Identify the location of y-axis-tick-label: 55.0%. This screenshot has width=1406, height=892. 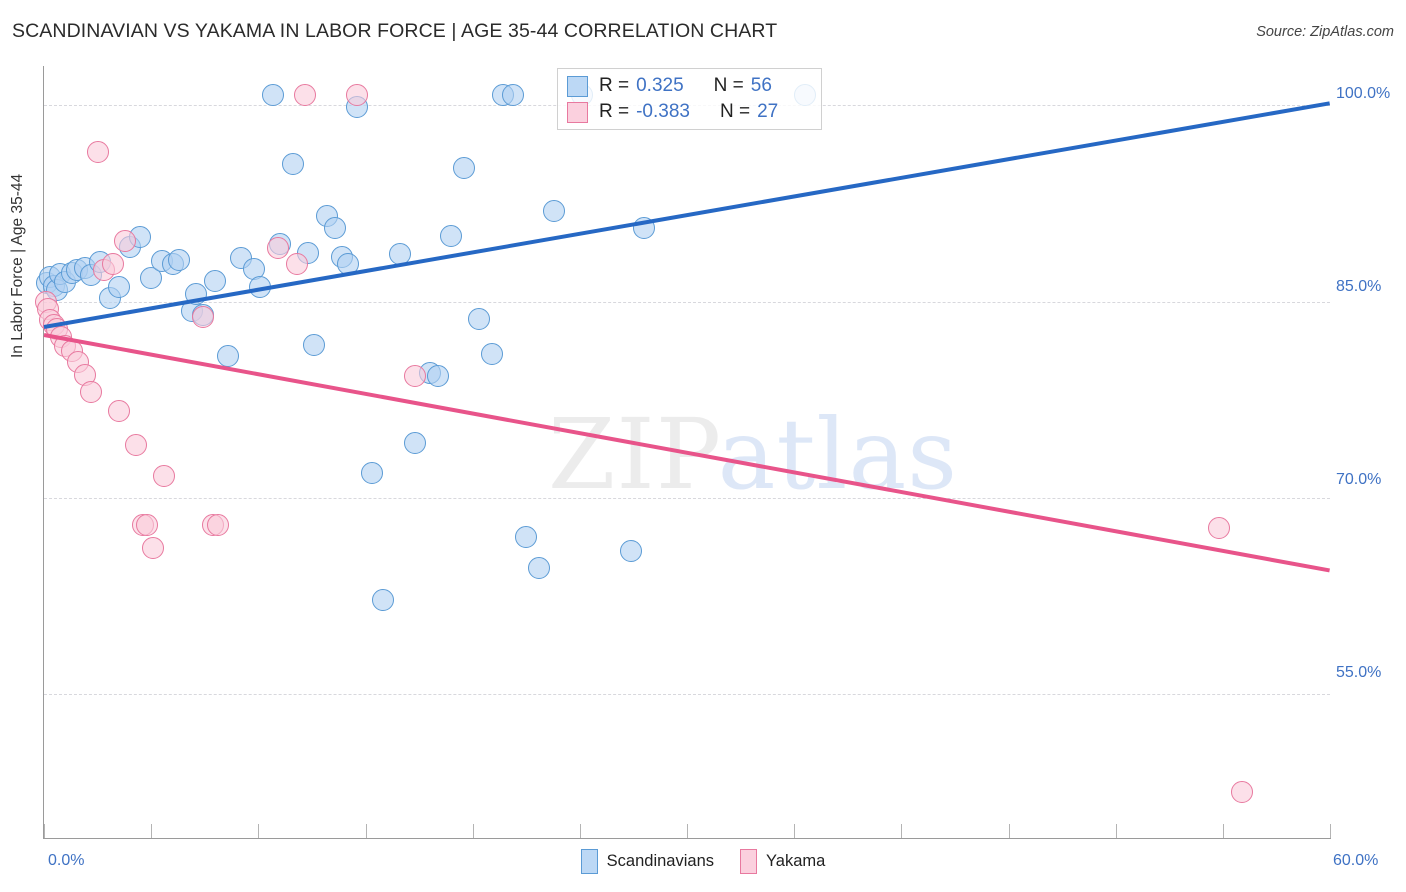
(1359, 672).